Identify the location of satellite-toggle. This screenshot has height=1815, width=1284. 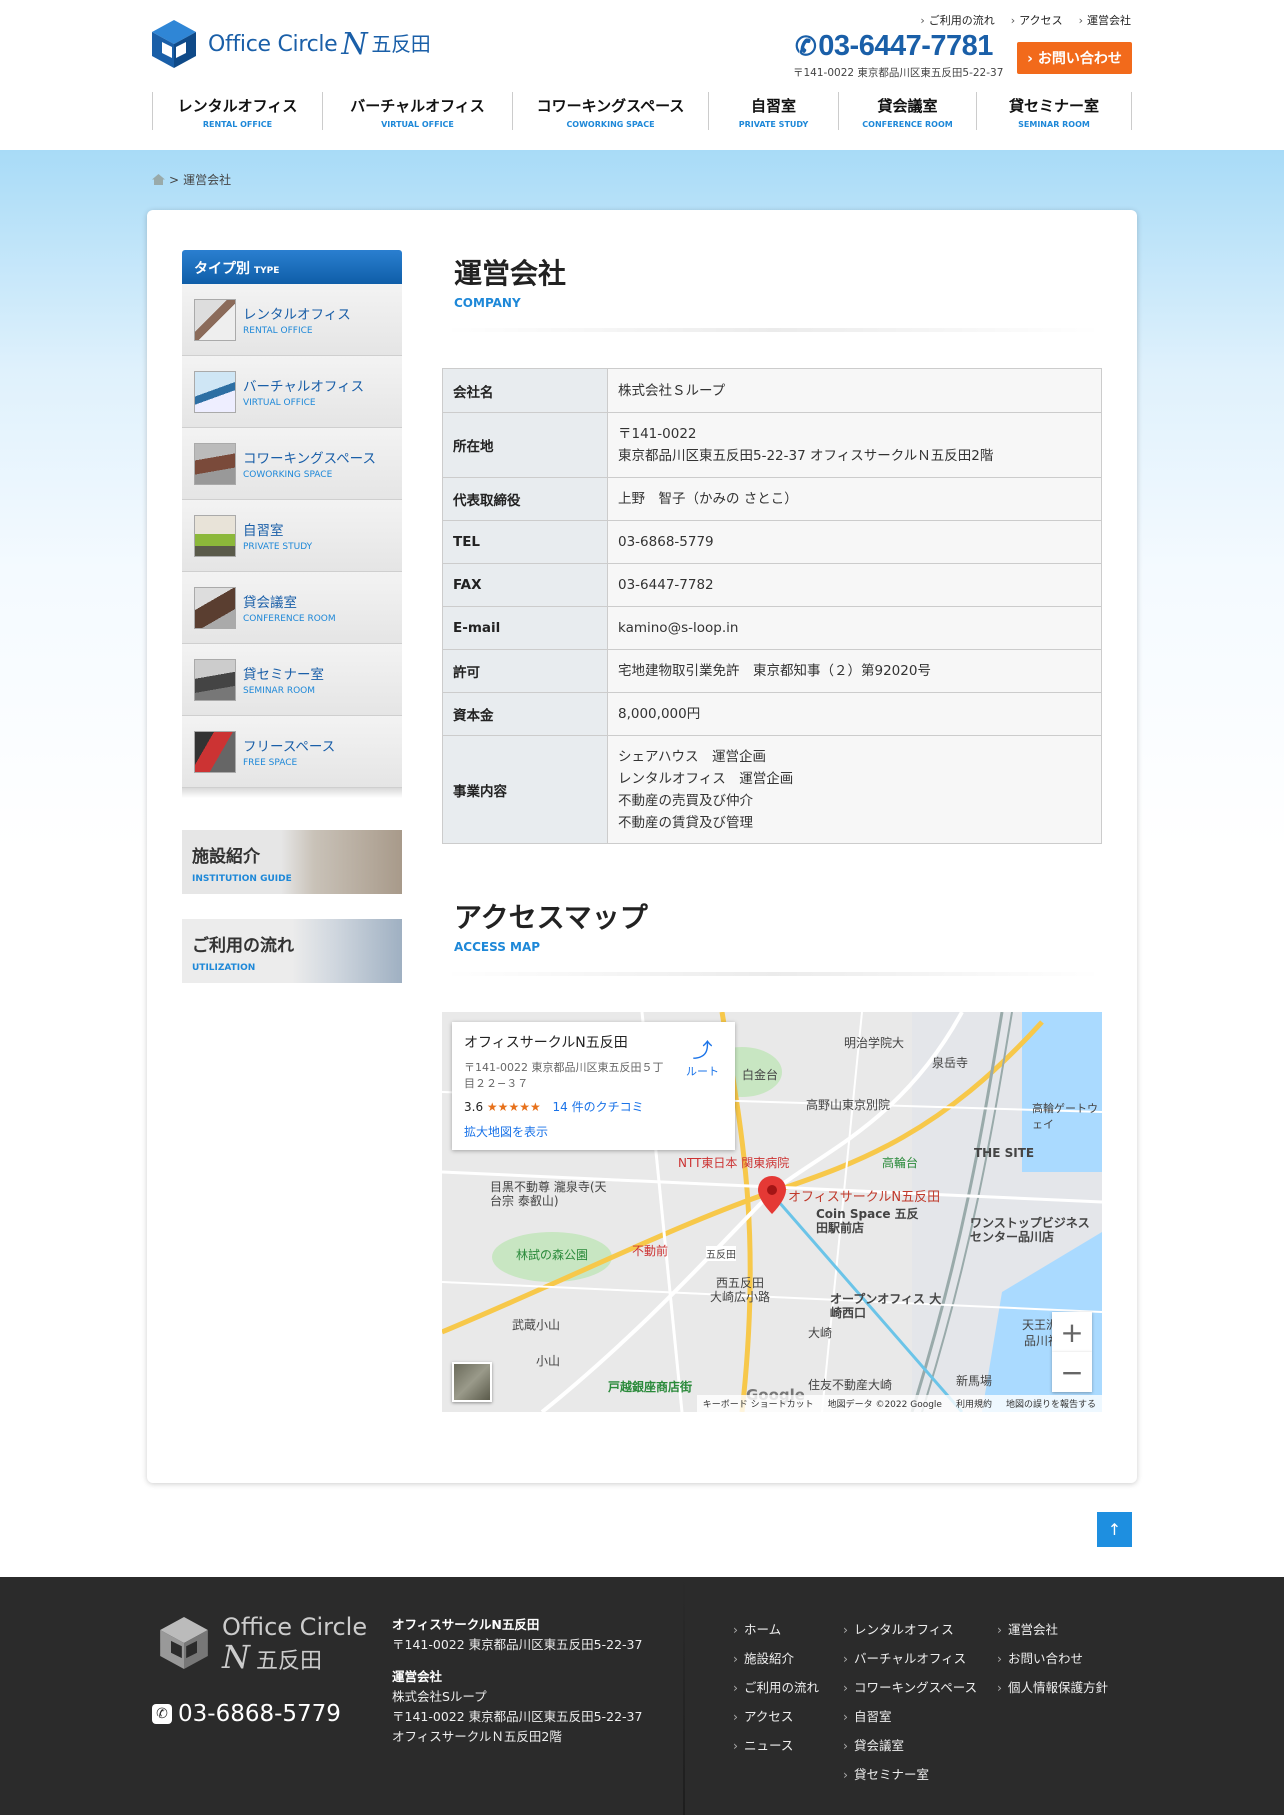
(472, 1382).